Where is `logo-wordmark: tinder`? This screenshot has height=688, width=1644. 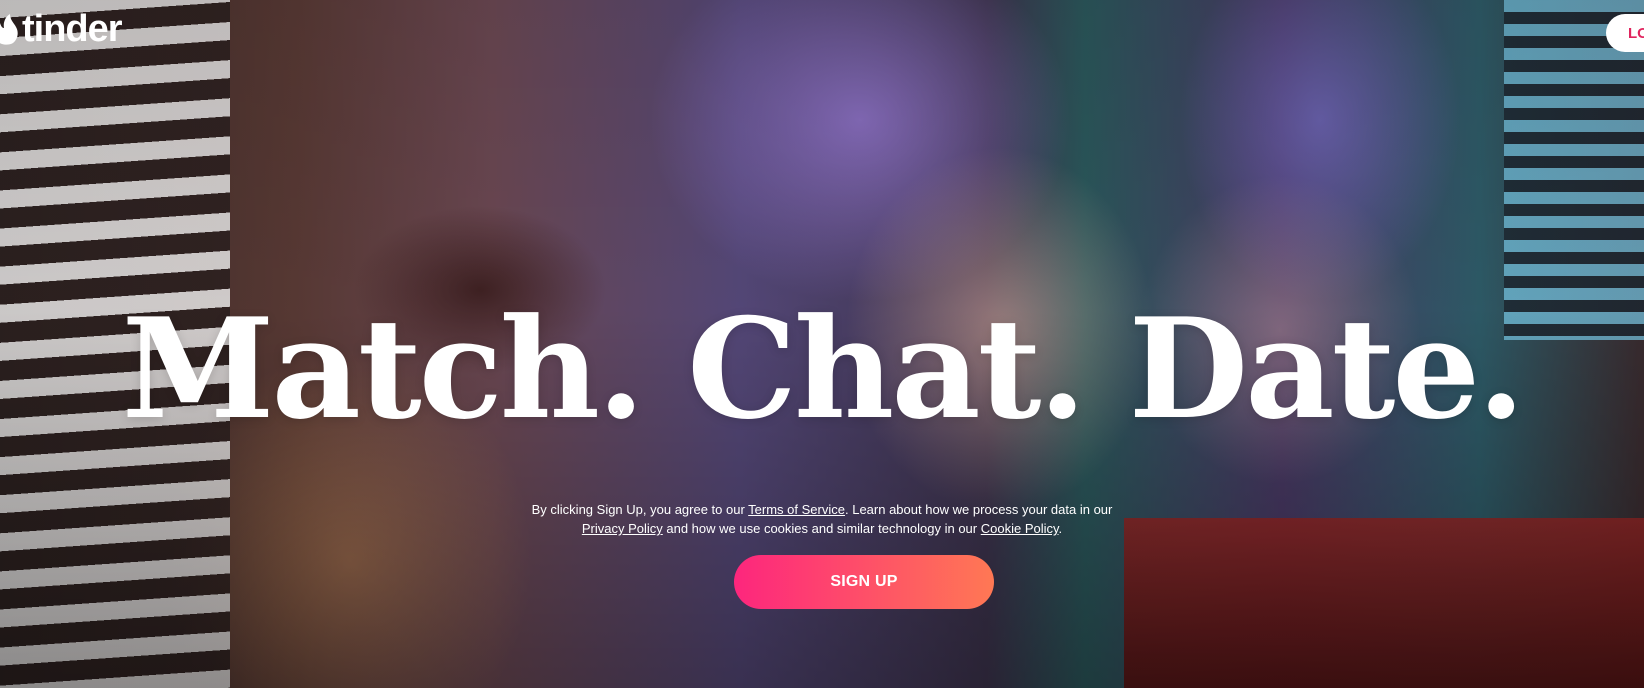 logo-wordmark: tinder is located at coordinates (72, 29).